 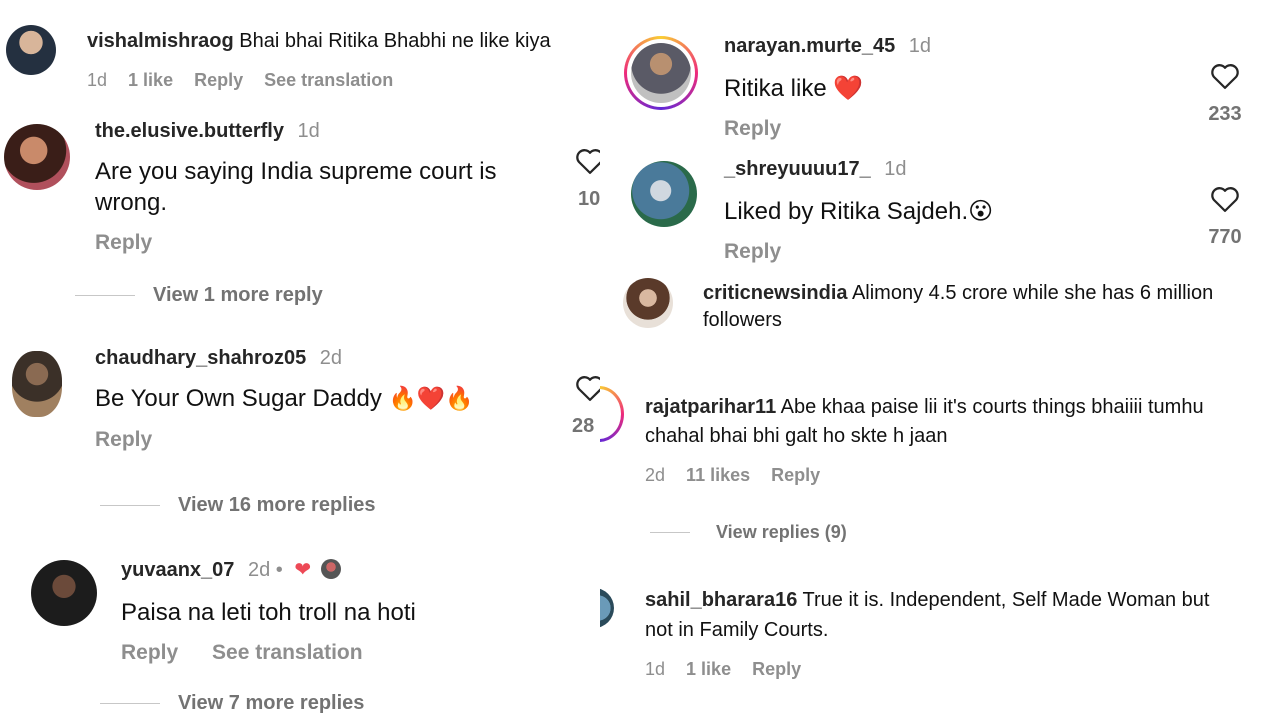 I want to click on view-replies-button: View replies (9), so click(x=748, y=532).